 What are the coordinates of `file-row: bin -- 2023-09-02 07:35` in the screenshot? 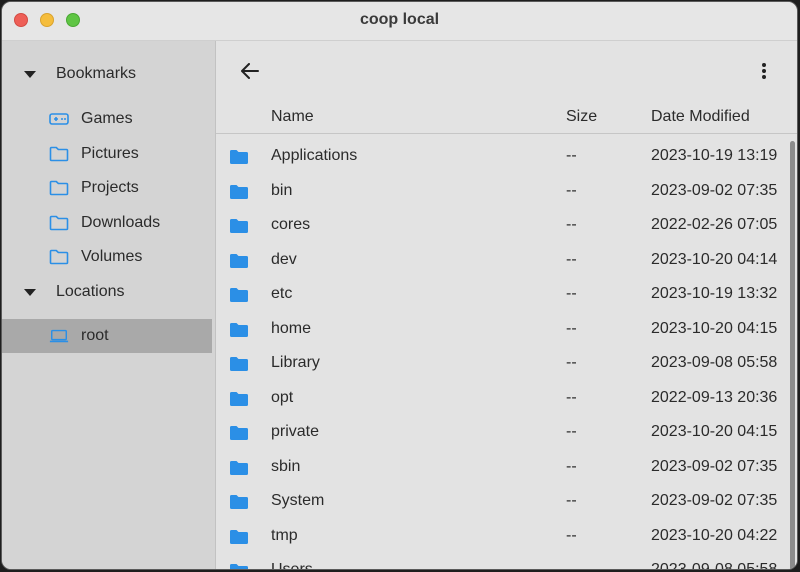 It's located at (499, 191).